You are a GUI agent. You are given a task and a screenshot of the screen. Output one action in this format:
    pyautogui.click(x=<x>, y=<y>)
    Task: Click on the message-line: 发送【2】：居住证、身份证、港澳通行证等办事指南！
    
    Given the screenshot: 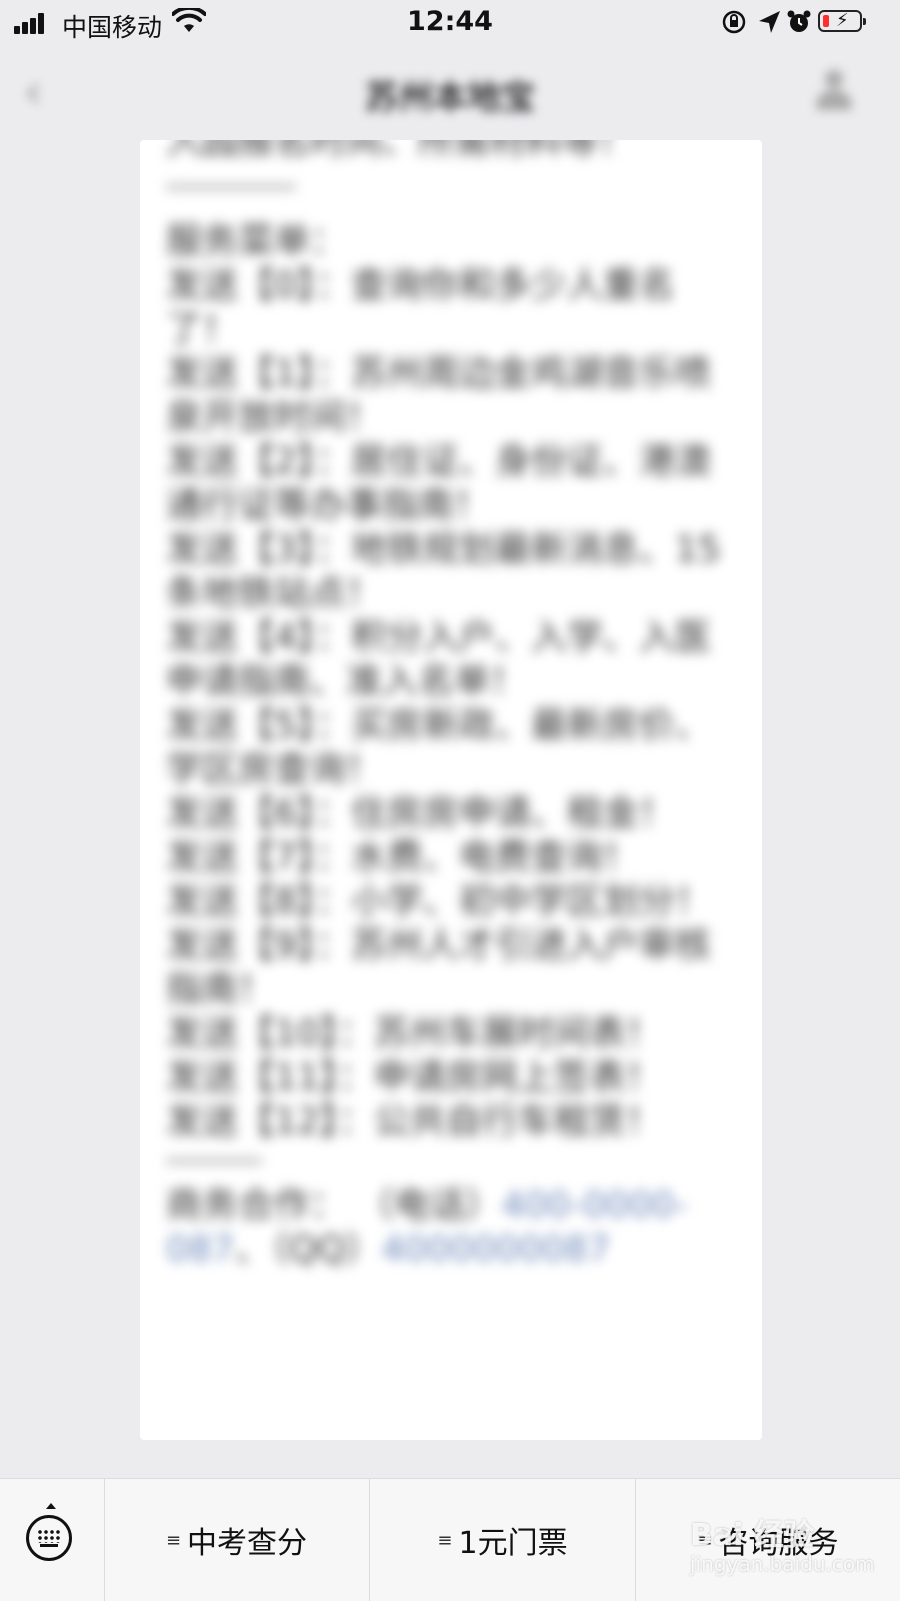 What is the action you would take?
    pyautogui.click(x=438, y=483)
    